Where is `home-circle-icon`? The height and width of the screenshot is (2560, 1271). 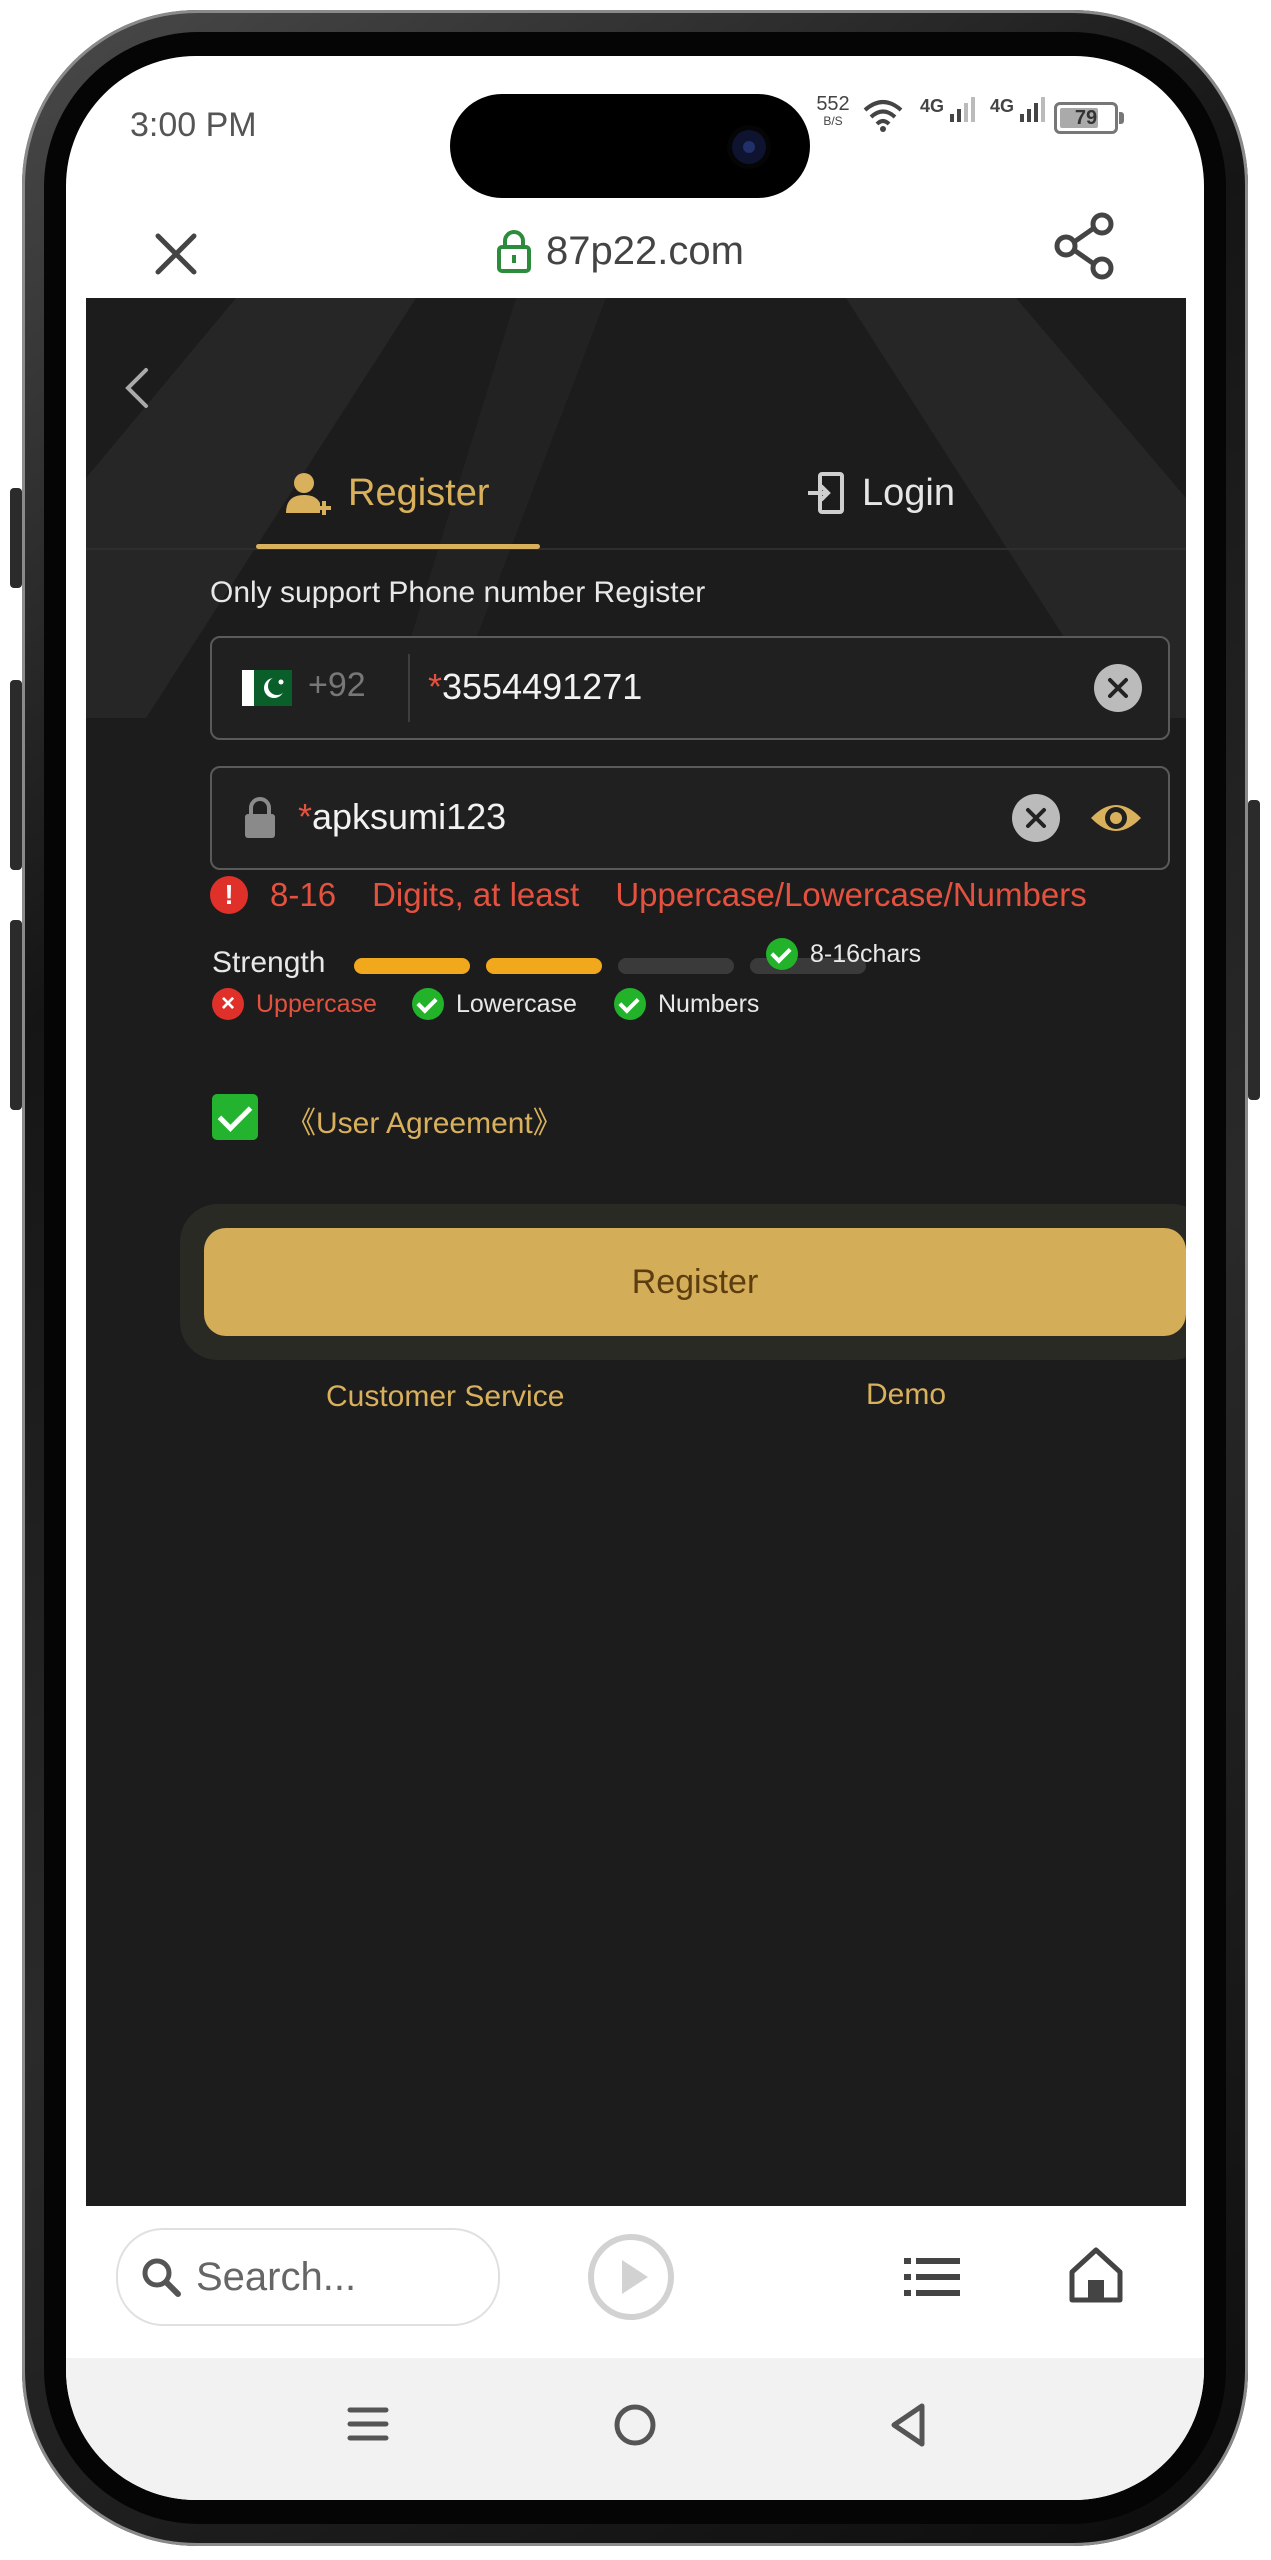 home-circle-icon is located at coordinates (635, 2425).